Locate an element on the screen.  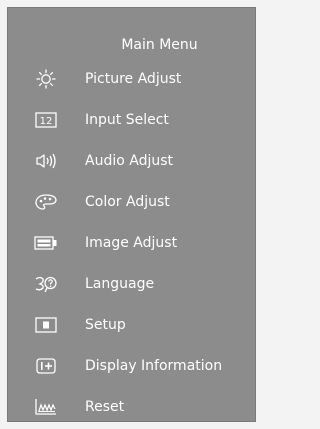
menu-item-label: Reset is located at coordinates (105, 406).